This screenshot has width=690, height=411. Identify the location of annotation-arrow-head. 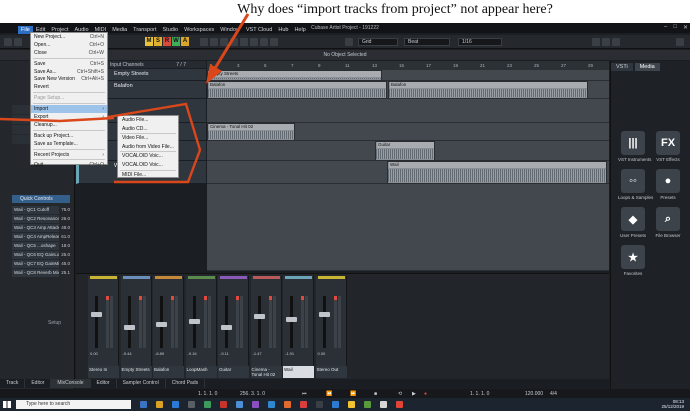
(214, 74).